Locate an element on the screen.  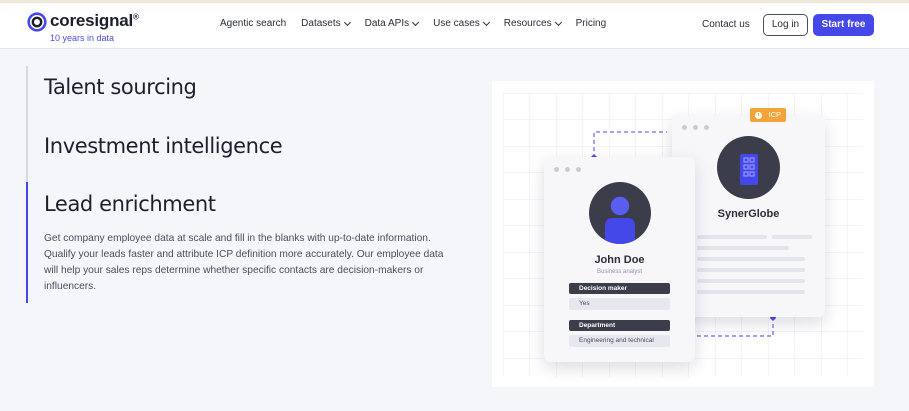
start-free-button: Start free is located at coordinates (843, 25).